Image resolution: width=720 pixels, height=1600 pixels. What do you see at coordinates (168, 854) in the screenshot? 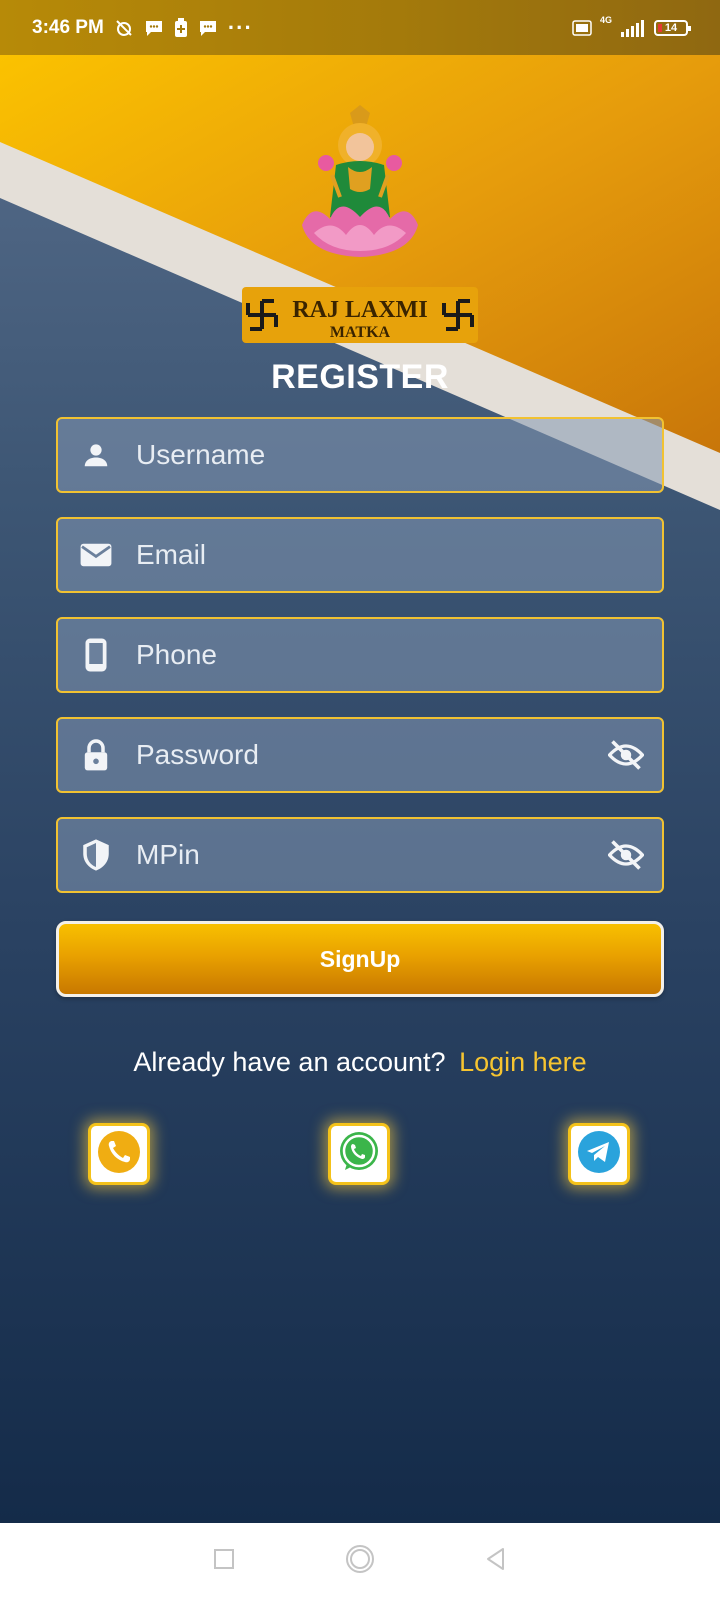
I see `mpin-placeholder: MPin` at bounding box center [168, 854].